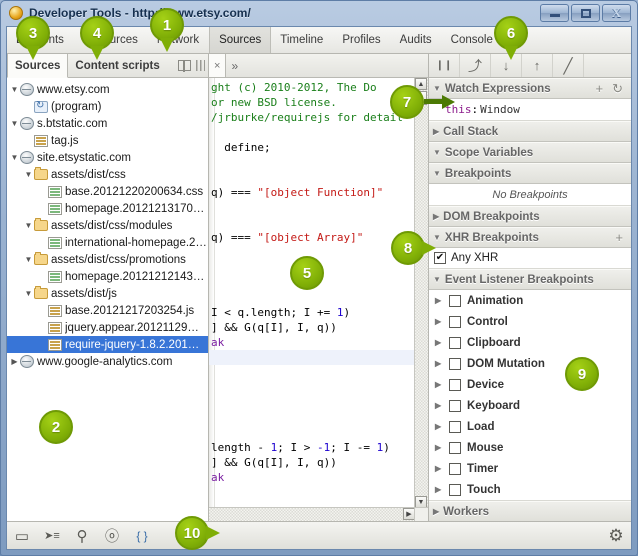 Image resolution: width=638 pixels, height=556 pixels. Describe the element at coordinates (82, 535) in the screenshot. I see `search-icon: ⚲` at that location.